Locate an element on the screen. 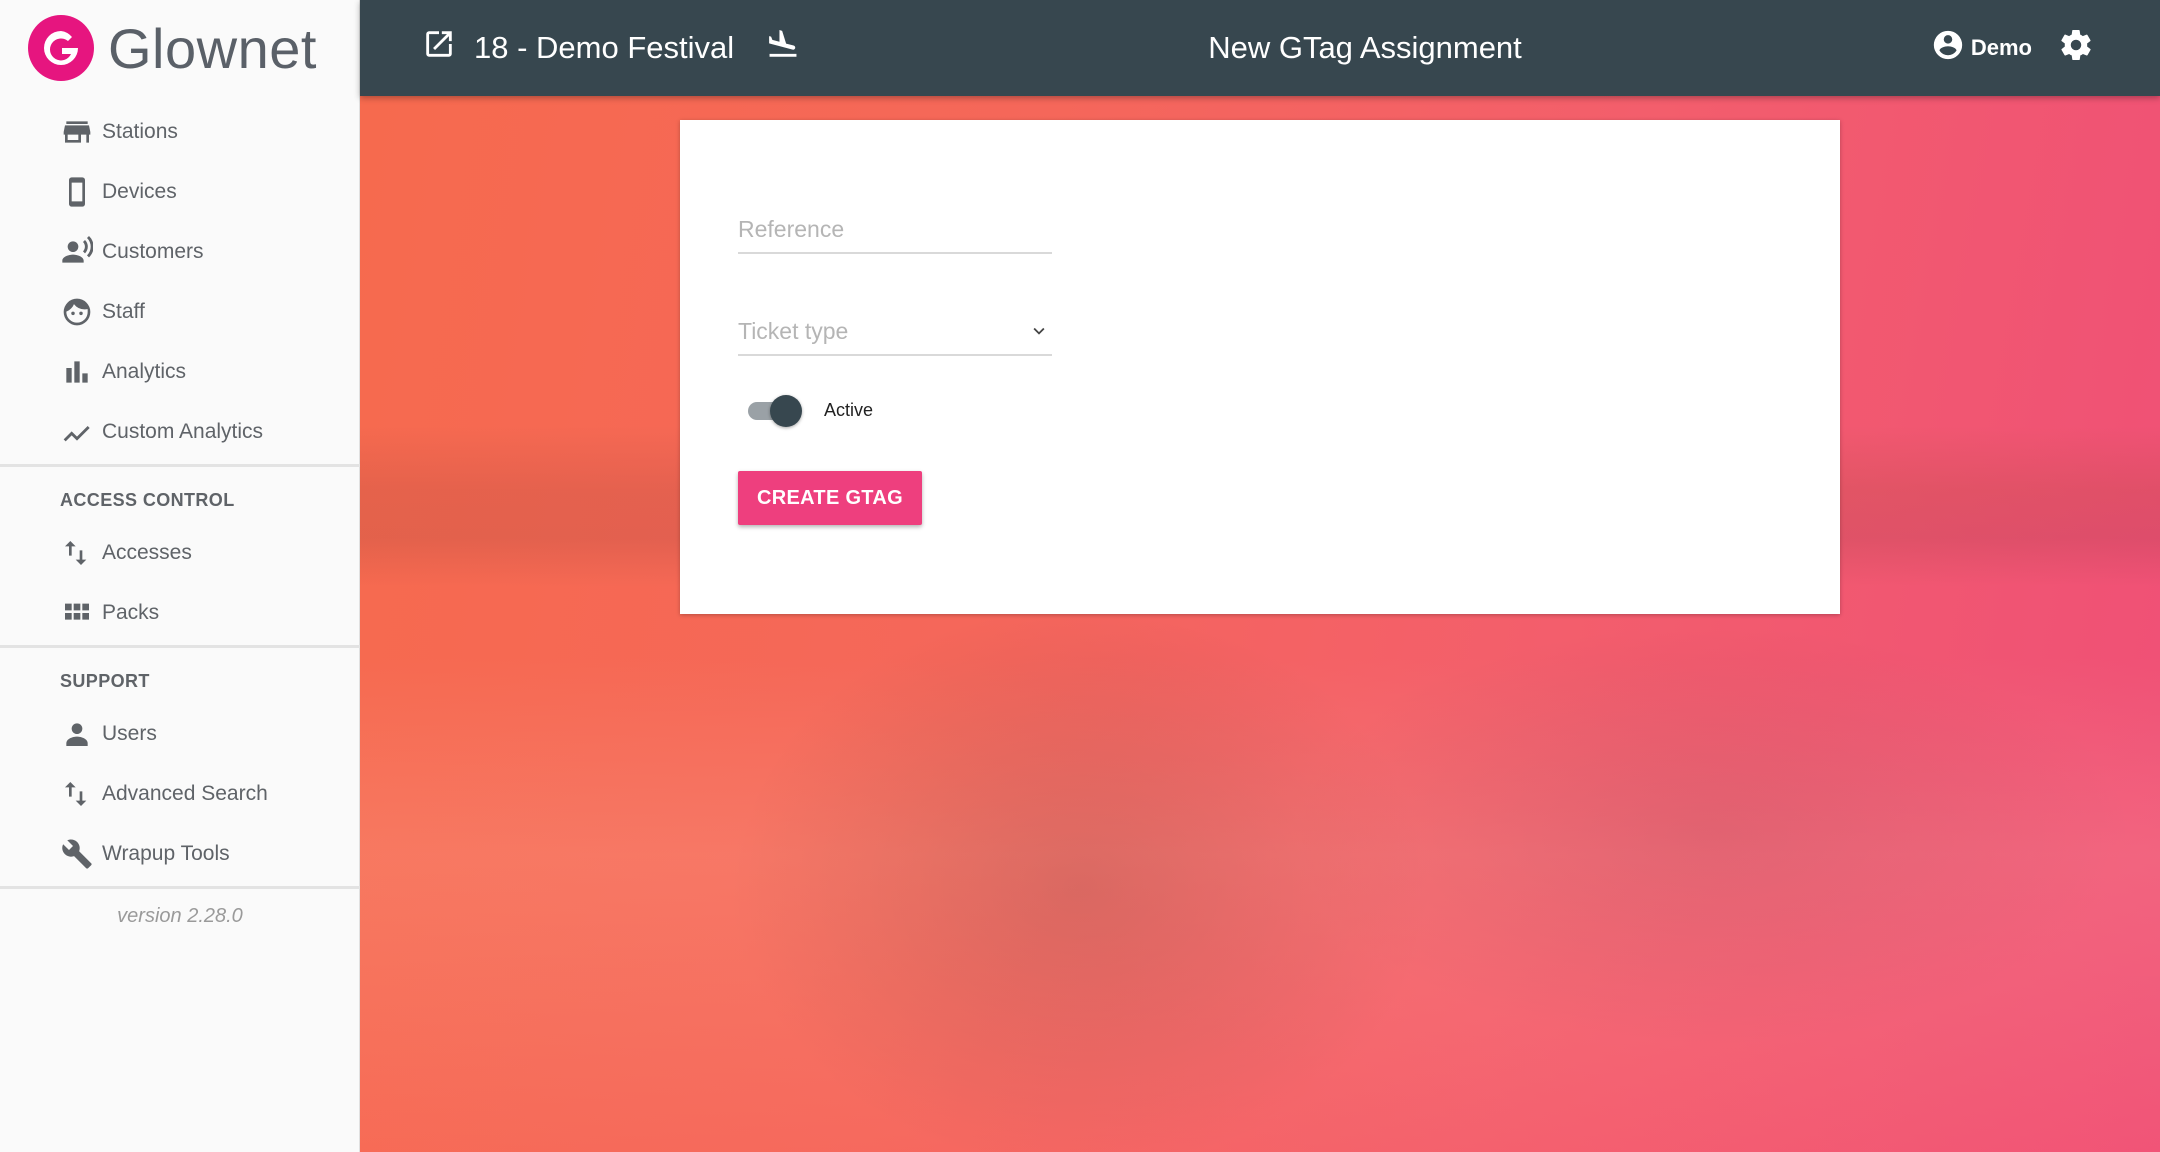 This screenshot has height=1152, width=2160. sidebar-item-label: Wrapup Tools is located at coordinates (166, 853).